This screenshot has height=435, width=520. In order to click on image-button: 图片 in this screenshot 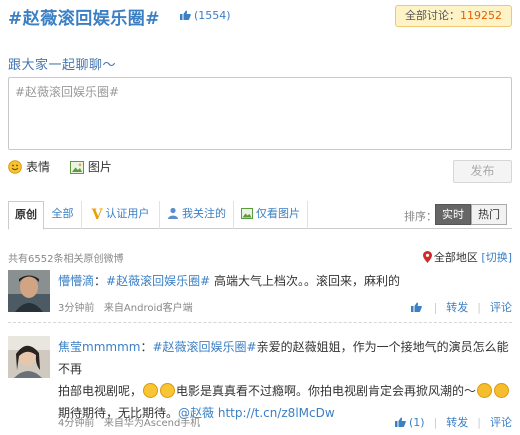, I will do `click(90, 166)`.